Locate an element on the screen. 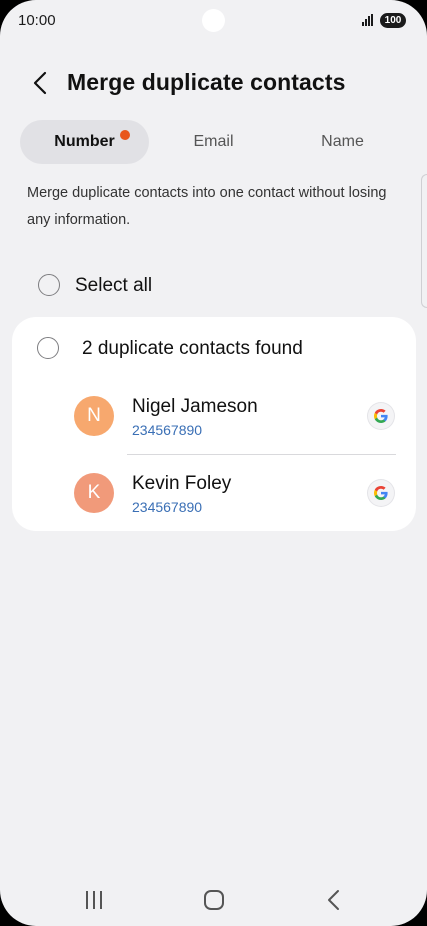  battery-icon: 100 is located at coordinates (393, 20).